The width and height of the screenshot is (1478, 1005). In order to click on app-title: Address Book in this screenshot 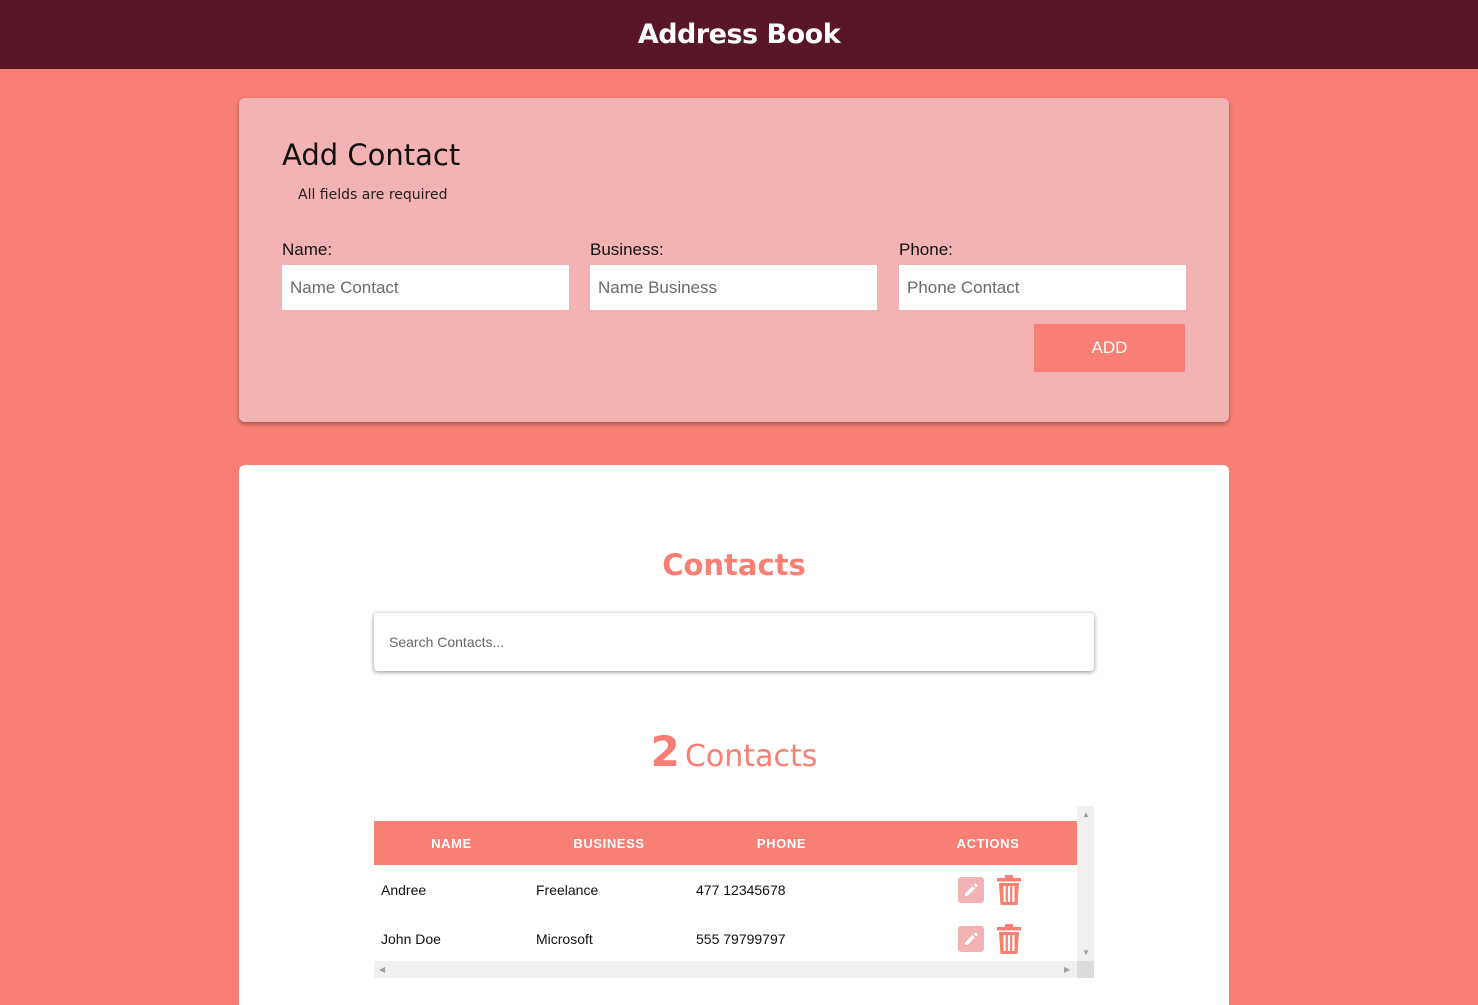, I will do `click(739, 34)`.